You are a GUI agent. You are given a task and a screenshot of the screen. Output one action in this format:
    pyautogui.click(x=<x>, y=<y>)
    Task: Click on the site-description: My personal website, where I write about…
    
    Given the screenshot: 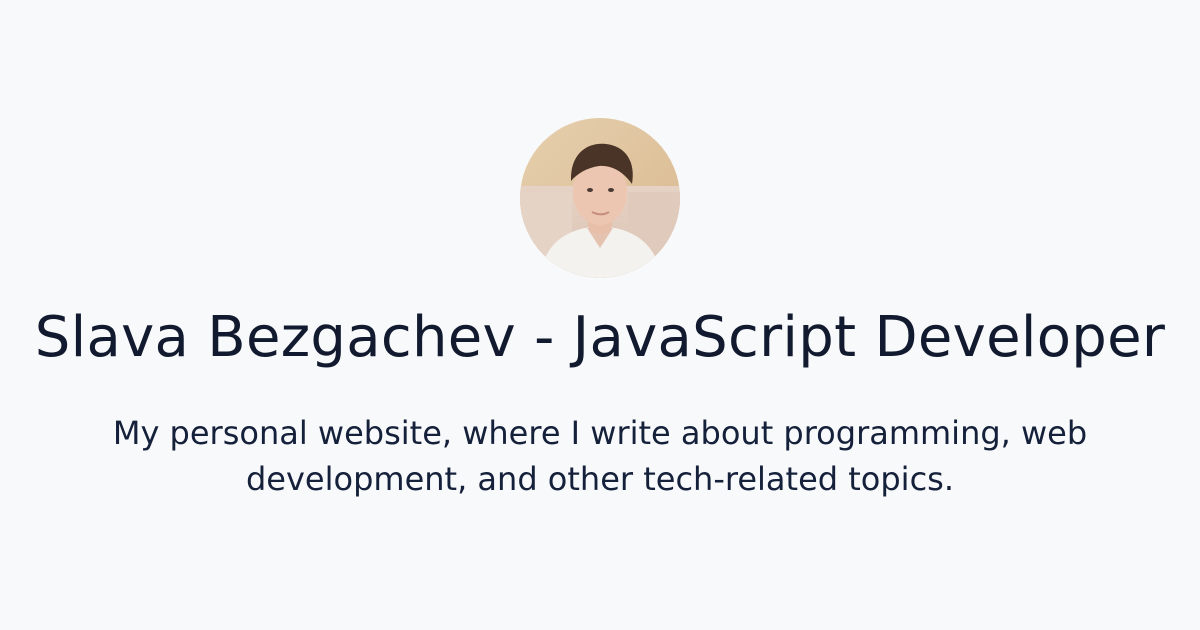 What is the action you would take?
    pyautogui.click(x=600, y=456)
    